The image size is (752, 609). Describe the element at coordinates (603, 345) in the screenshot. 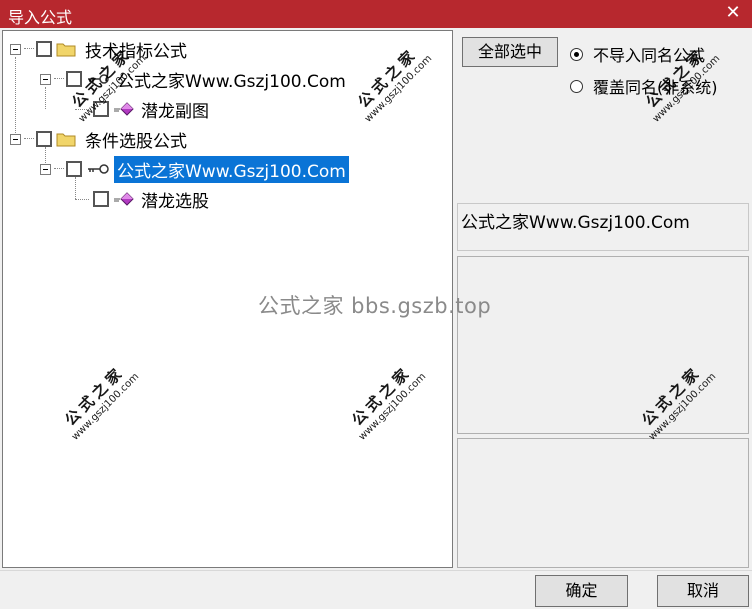

I see `description-pane` at that location.